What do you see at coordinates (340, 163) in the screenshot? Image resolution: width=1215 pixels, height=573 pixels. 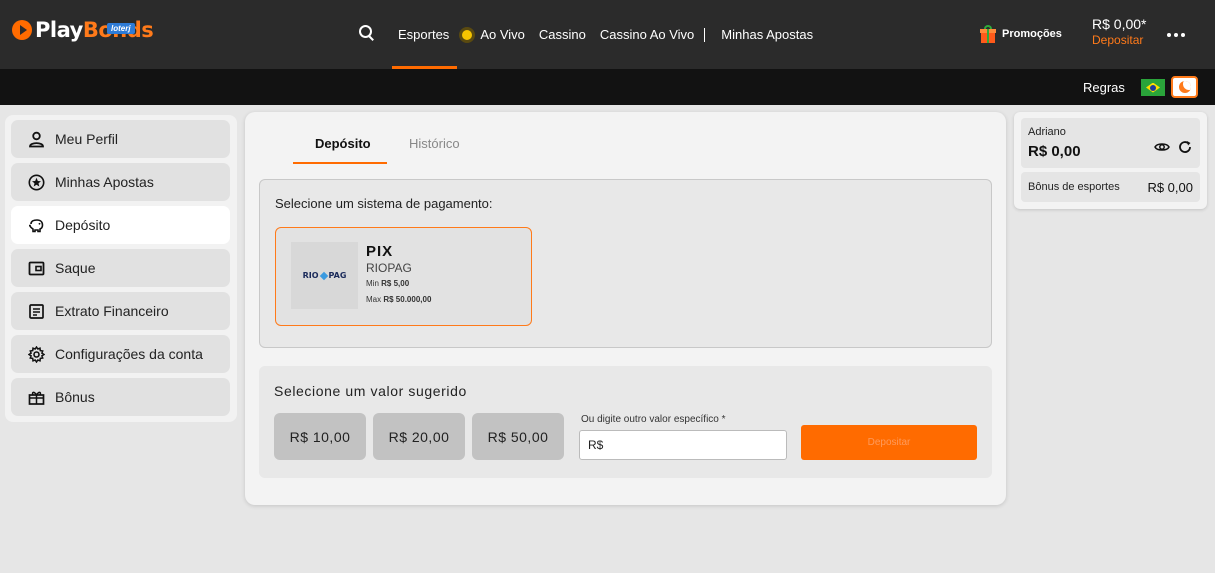 I see `active-tab-indicator` at bounding box center [340, 163].